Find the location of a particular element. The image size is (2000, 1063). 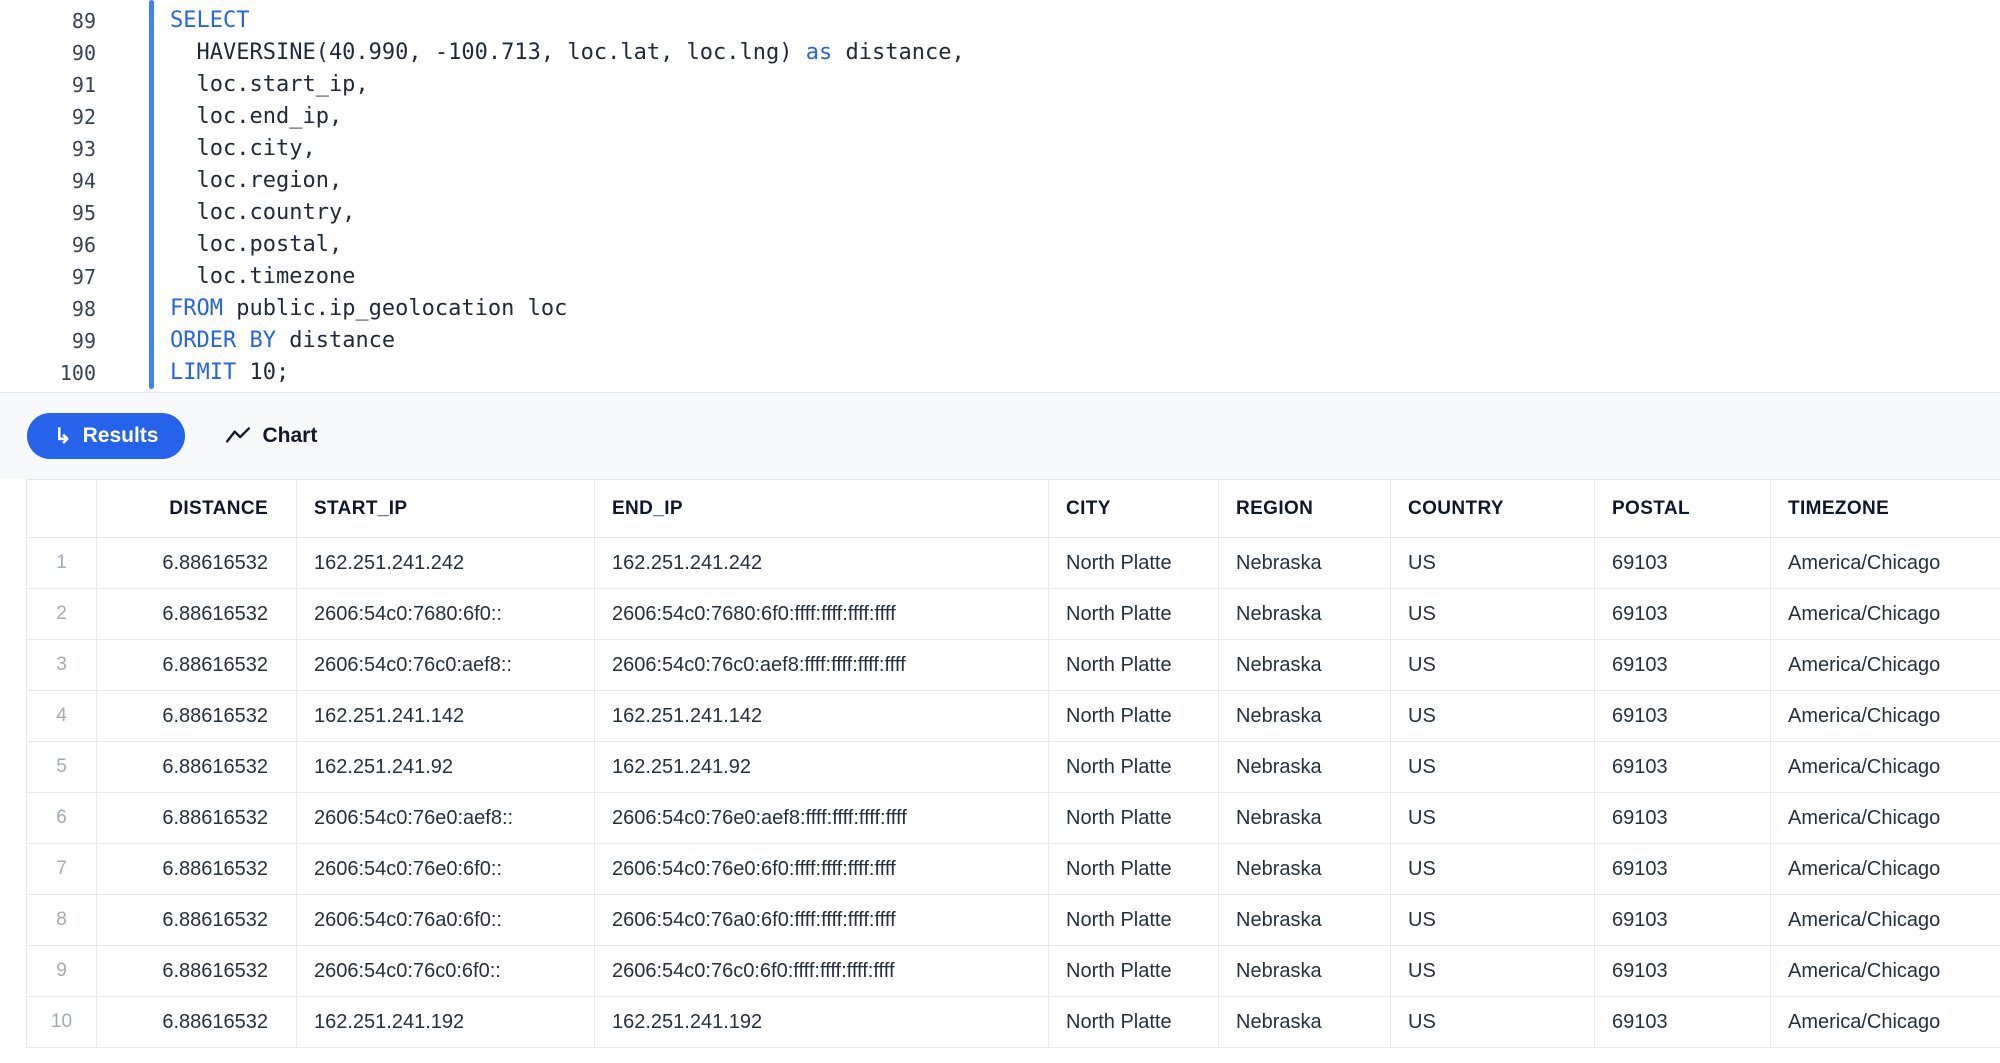

code-line: 97 loc.timezone is located at coordinates (1000, 277).